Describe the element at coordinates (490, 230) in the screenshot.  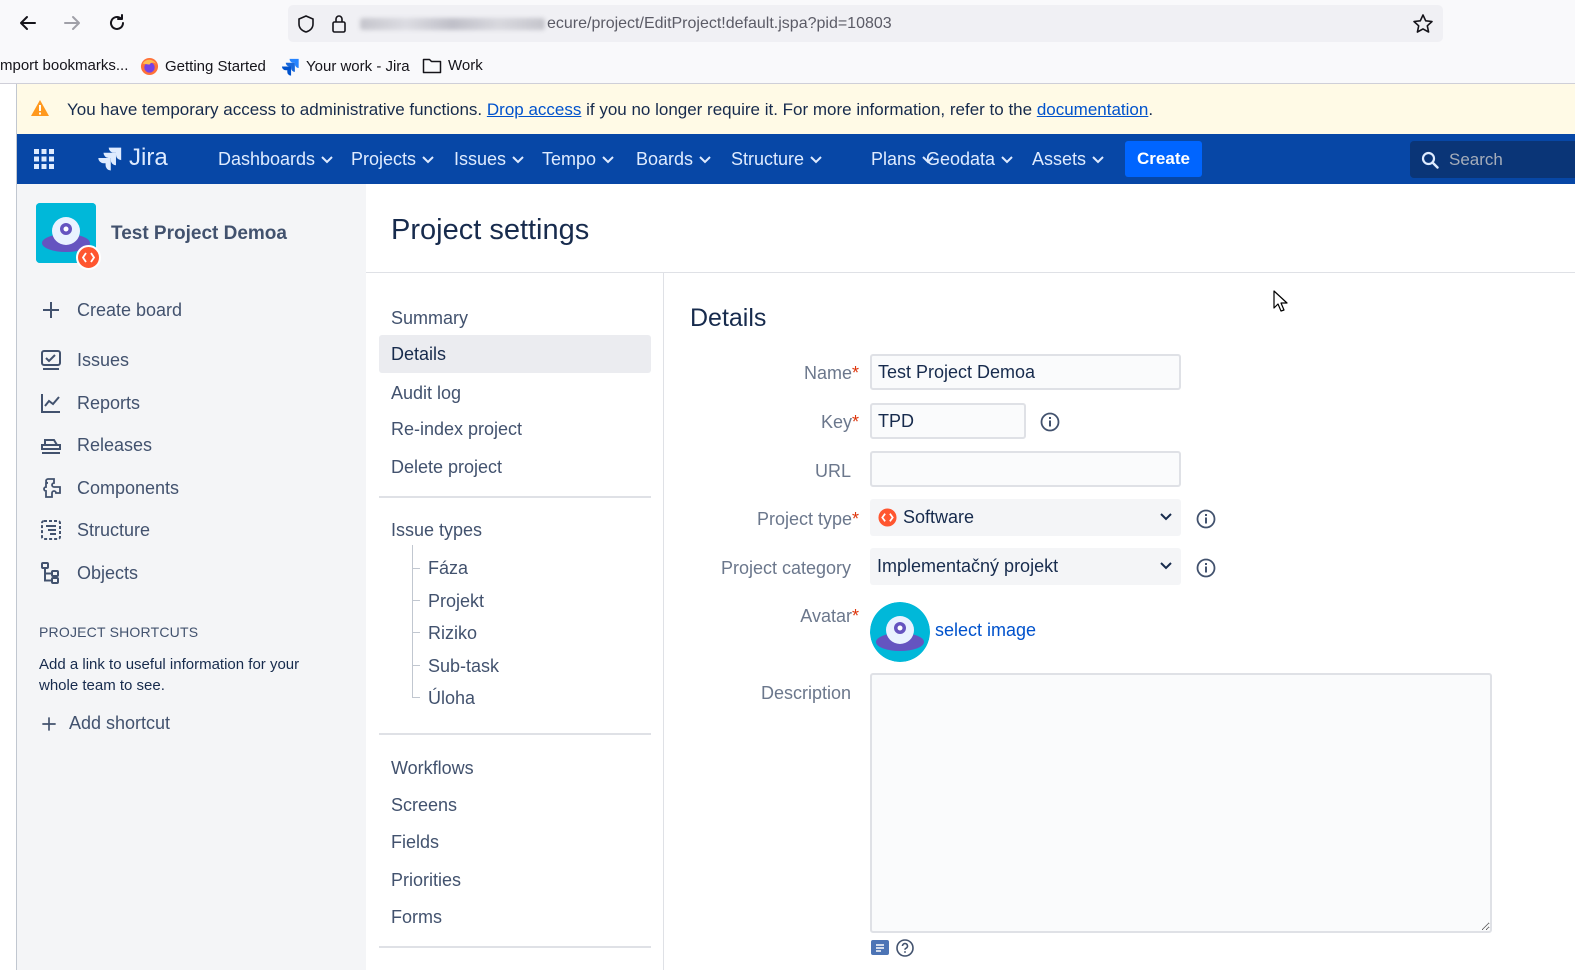
I see `page-title: Project settings` at that location.